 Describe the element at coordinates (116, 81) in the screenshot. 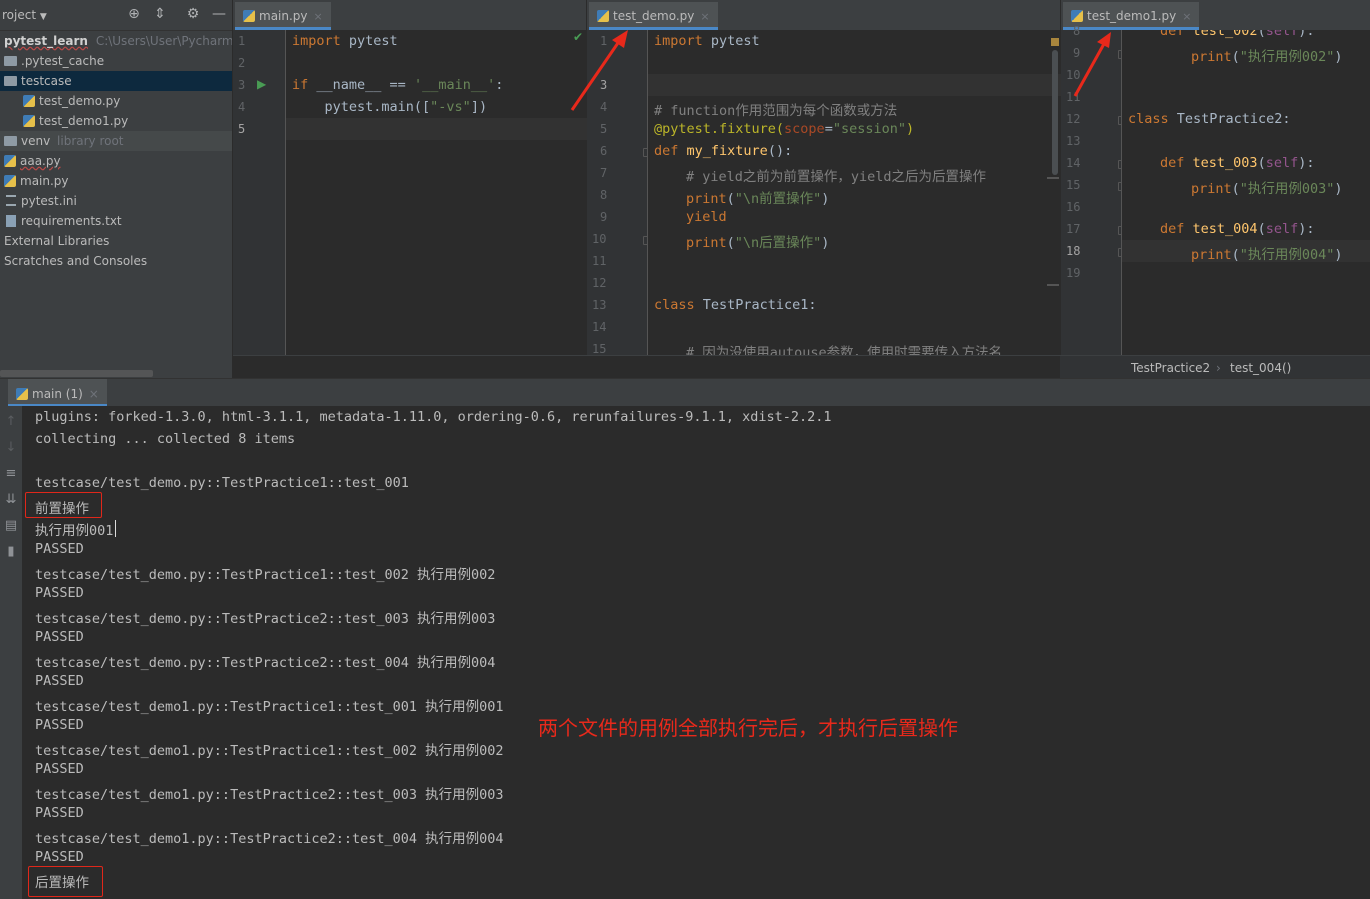

I see `tree-item-testcase: testcase` at that location.